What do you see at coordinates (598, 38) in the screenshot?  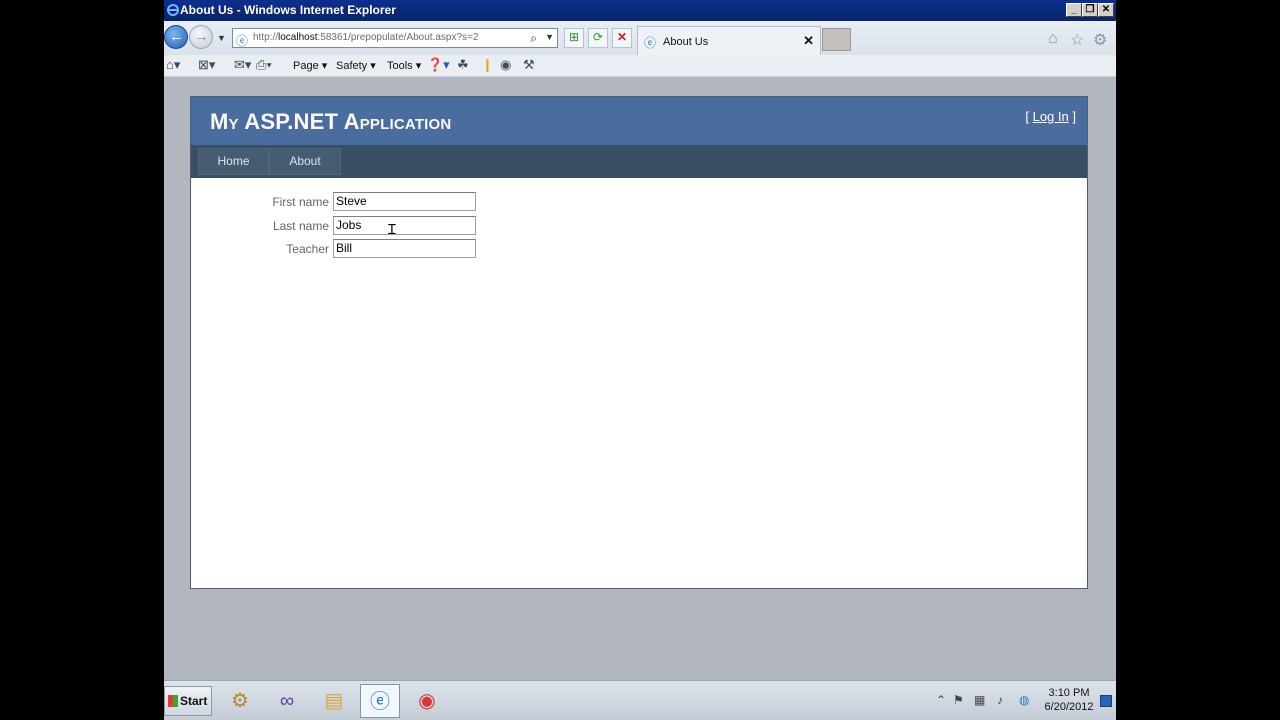 I see `refresh-button: ⟳` at bounding box center [598, 38].